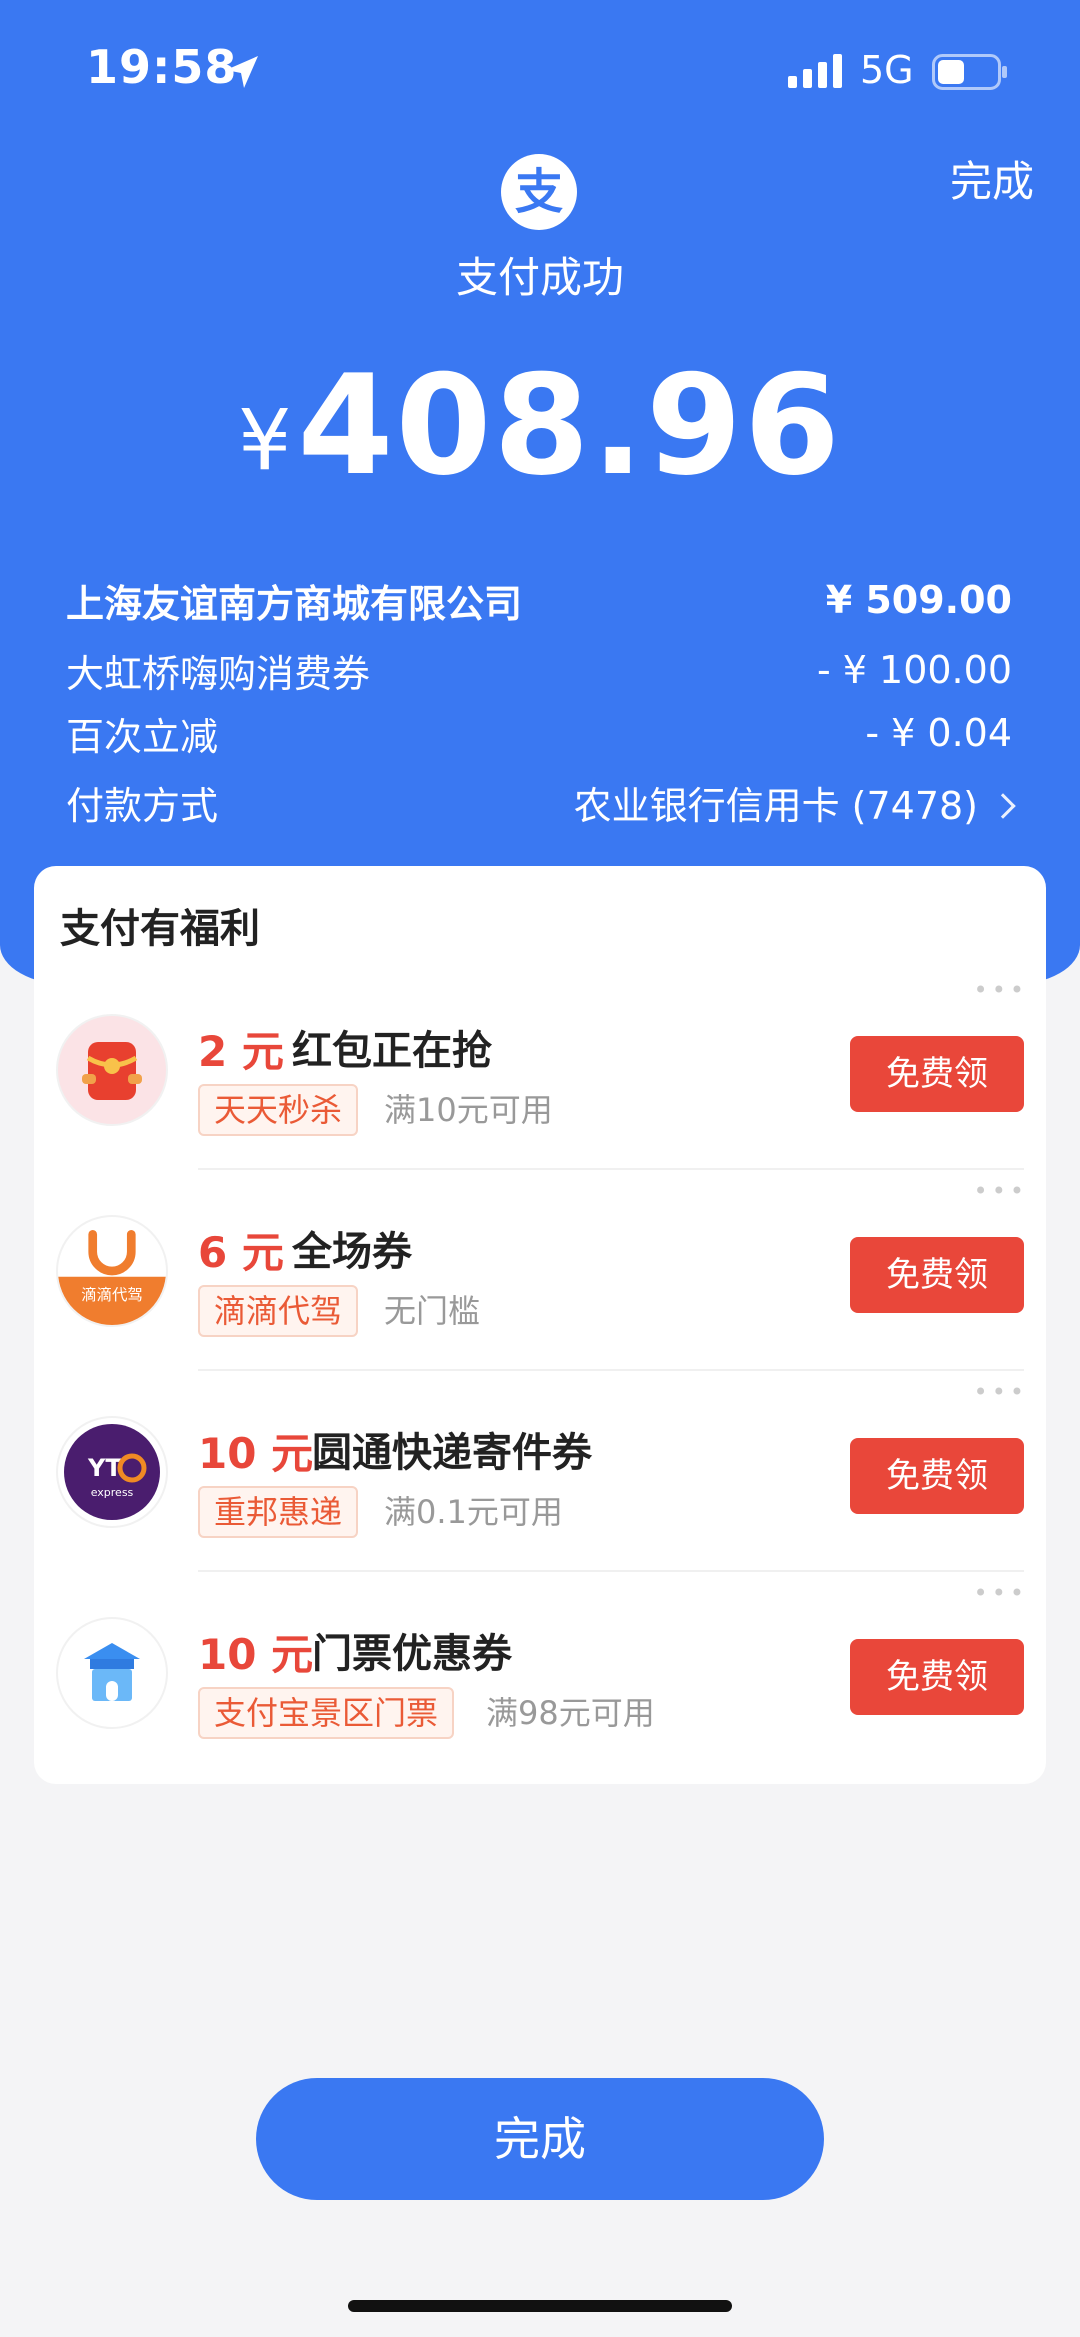 This screenshot has height=2337, width=1080. Describe the element at coordinates (815, 71) in the screenshot. I see `cellular-signal-icon` at that location.